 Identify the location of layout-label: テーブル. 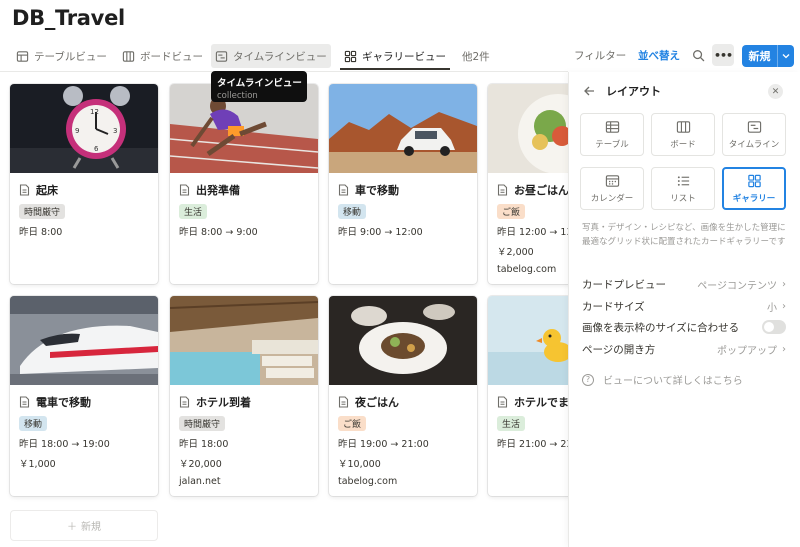
(612, 144).